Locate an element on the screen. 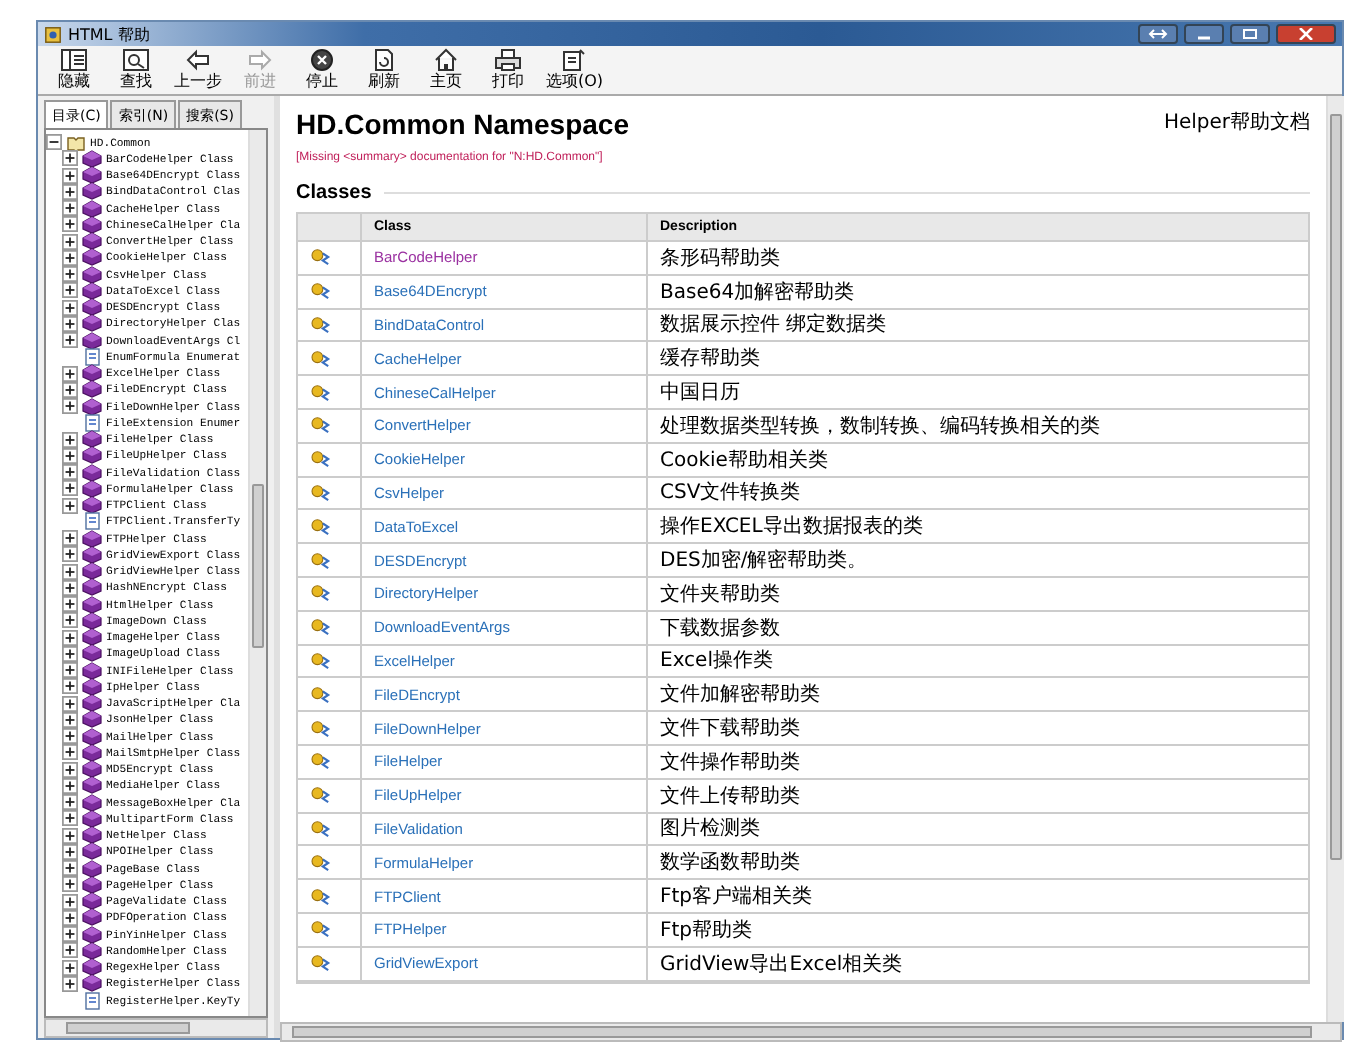  table-cell-text: 文件加解密帮助类 is located at coordinates (740, 695).